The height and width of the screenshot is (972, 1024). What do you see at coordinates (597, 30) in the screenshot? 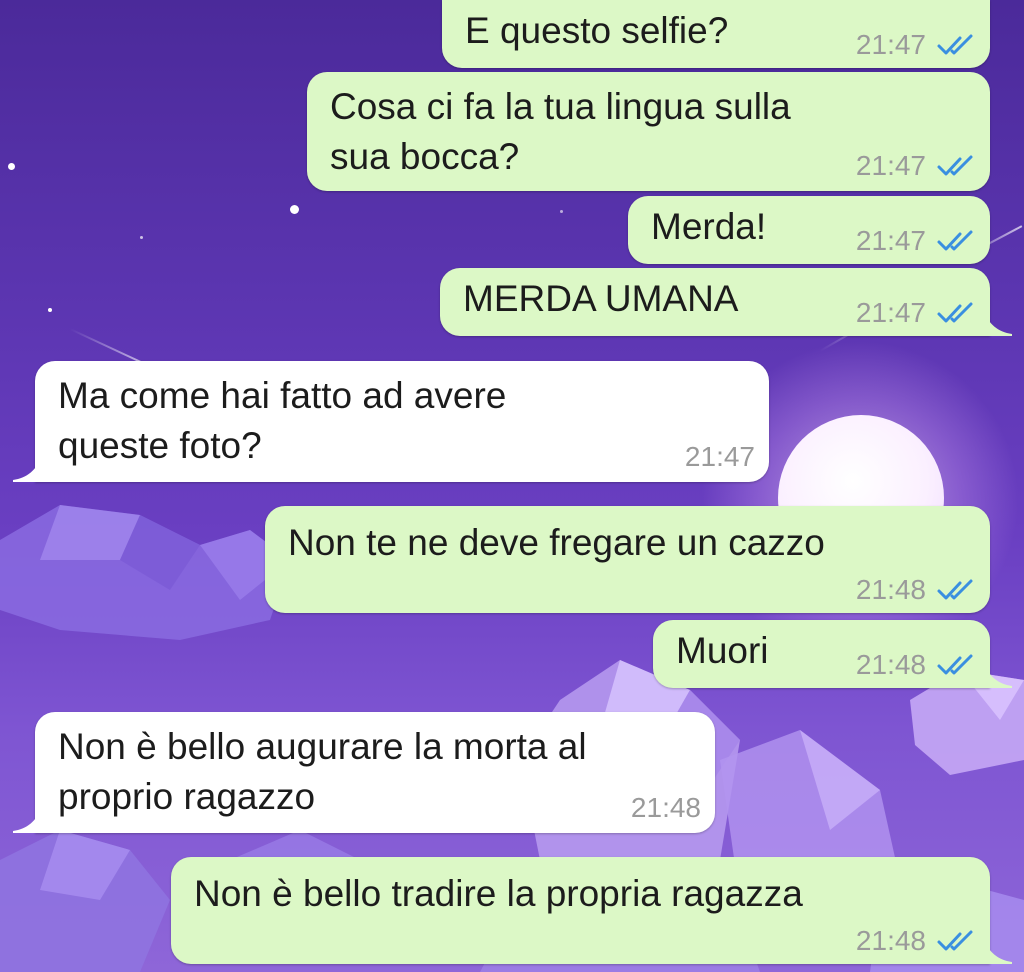
I see `message-text: E questo selfie?` at bounding box center [597, 30].